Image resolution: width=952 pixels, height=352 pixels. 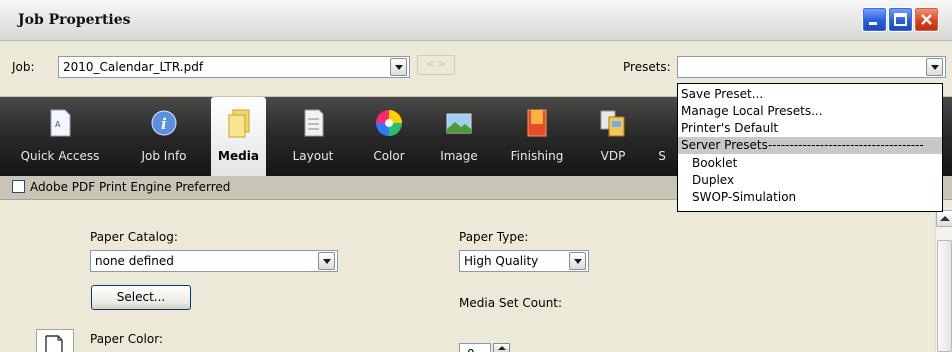 What do you see at coordinates (238, 123) in the screenshot?
I see `media-icon` at bounding box center [238, 123].